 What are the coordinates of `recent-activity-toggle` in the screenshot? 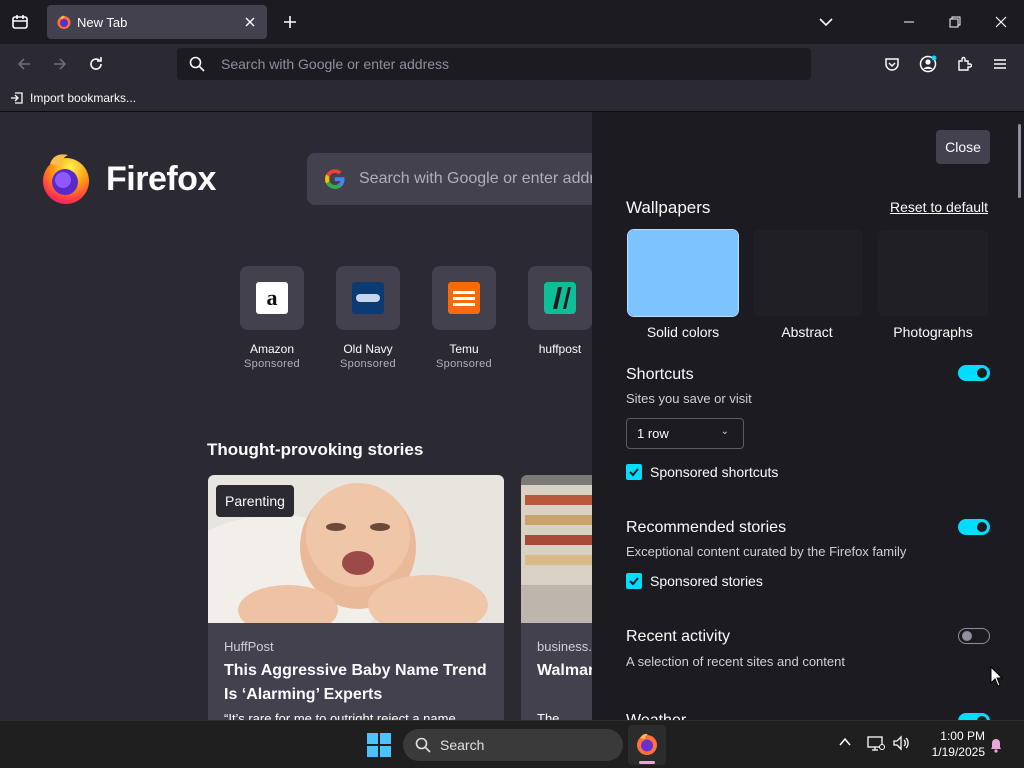 It's located at (974, 636).